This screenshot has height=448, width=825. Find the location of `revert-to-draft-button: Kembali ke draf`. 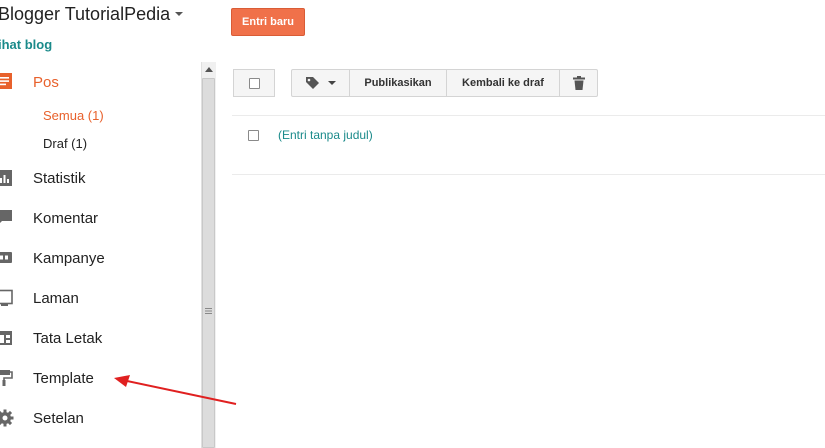

revert-to-draft-button: Kembali ke draf is located at coordinates (503, 83).